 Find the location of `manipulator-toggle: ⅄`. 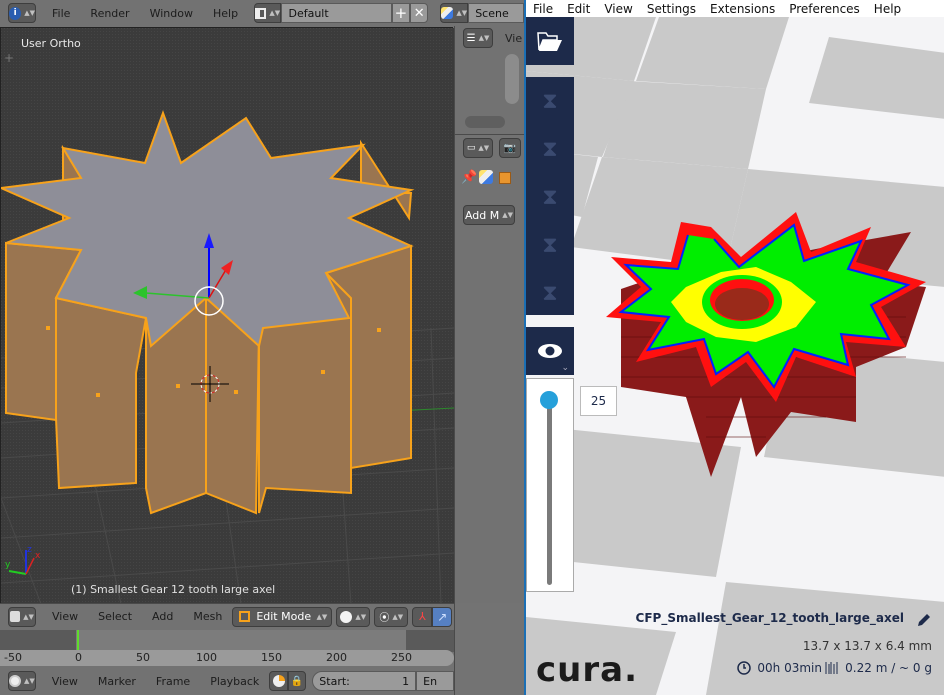

manipulator-toggle: ⅄ is located at coordinates (422, 616).